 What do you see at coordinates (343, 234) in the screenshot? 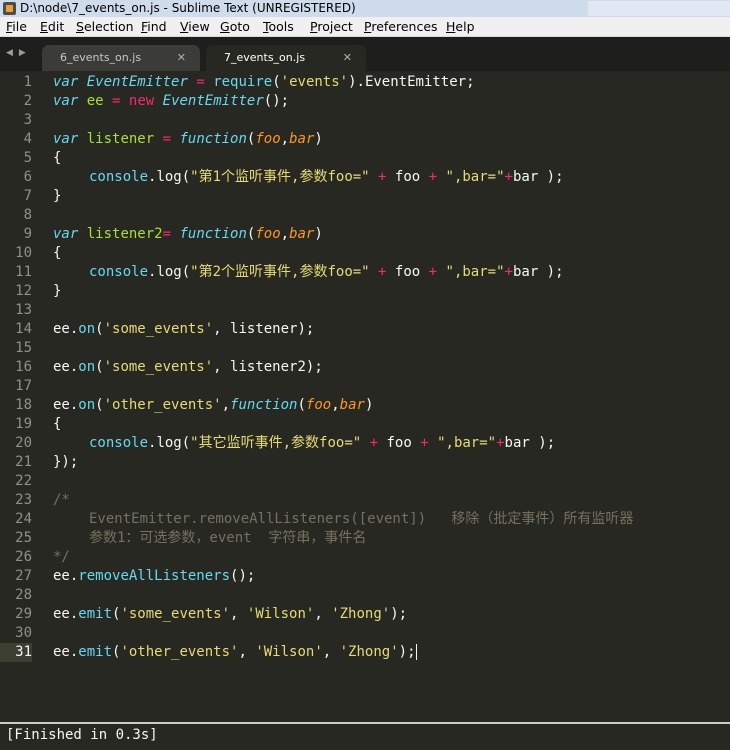
I see `code-line: var listener2= function(foo,bar)` at bounding box center [343, 234].